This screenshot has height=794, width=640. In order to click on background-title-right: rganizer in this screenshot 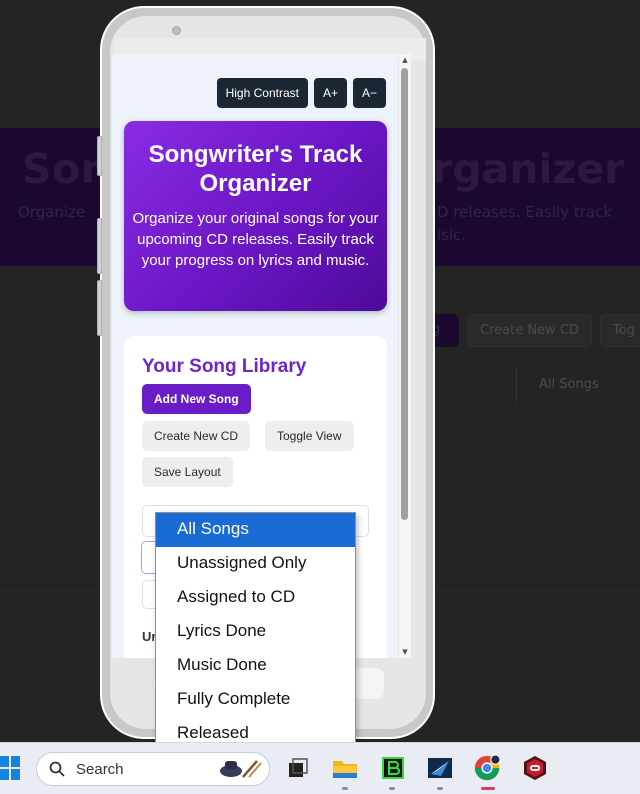, I will do `click(528, 169)`.